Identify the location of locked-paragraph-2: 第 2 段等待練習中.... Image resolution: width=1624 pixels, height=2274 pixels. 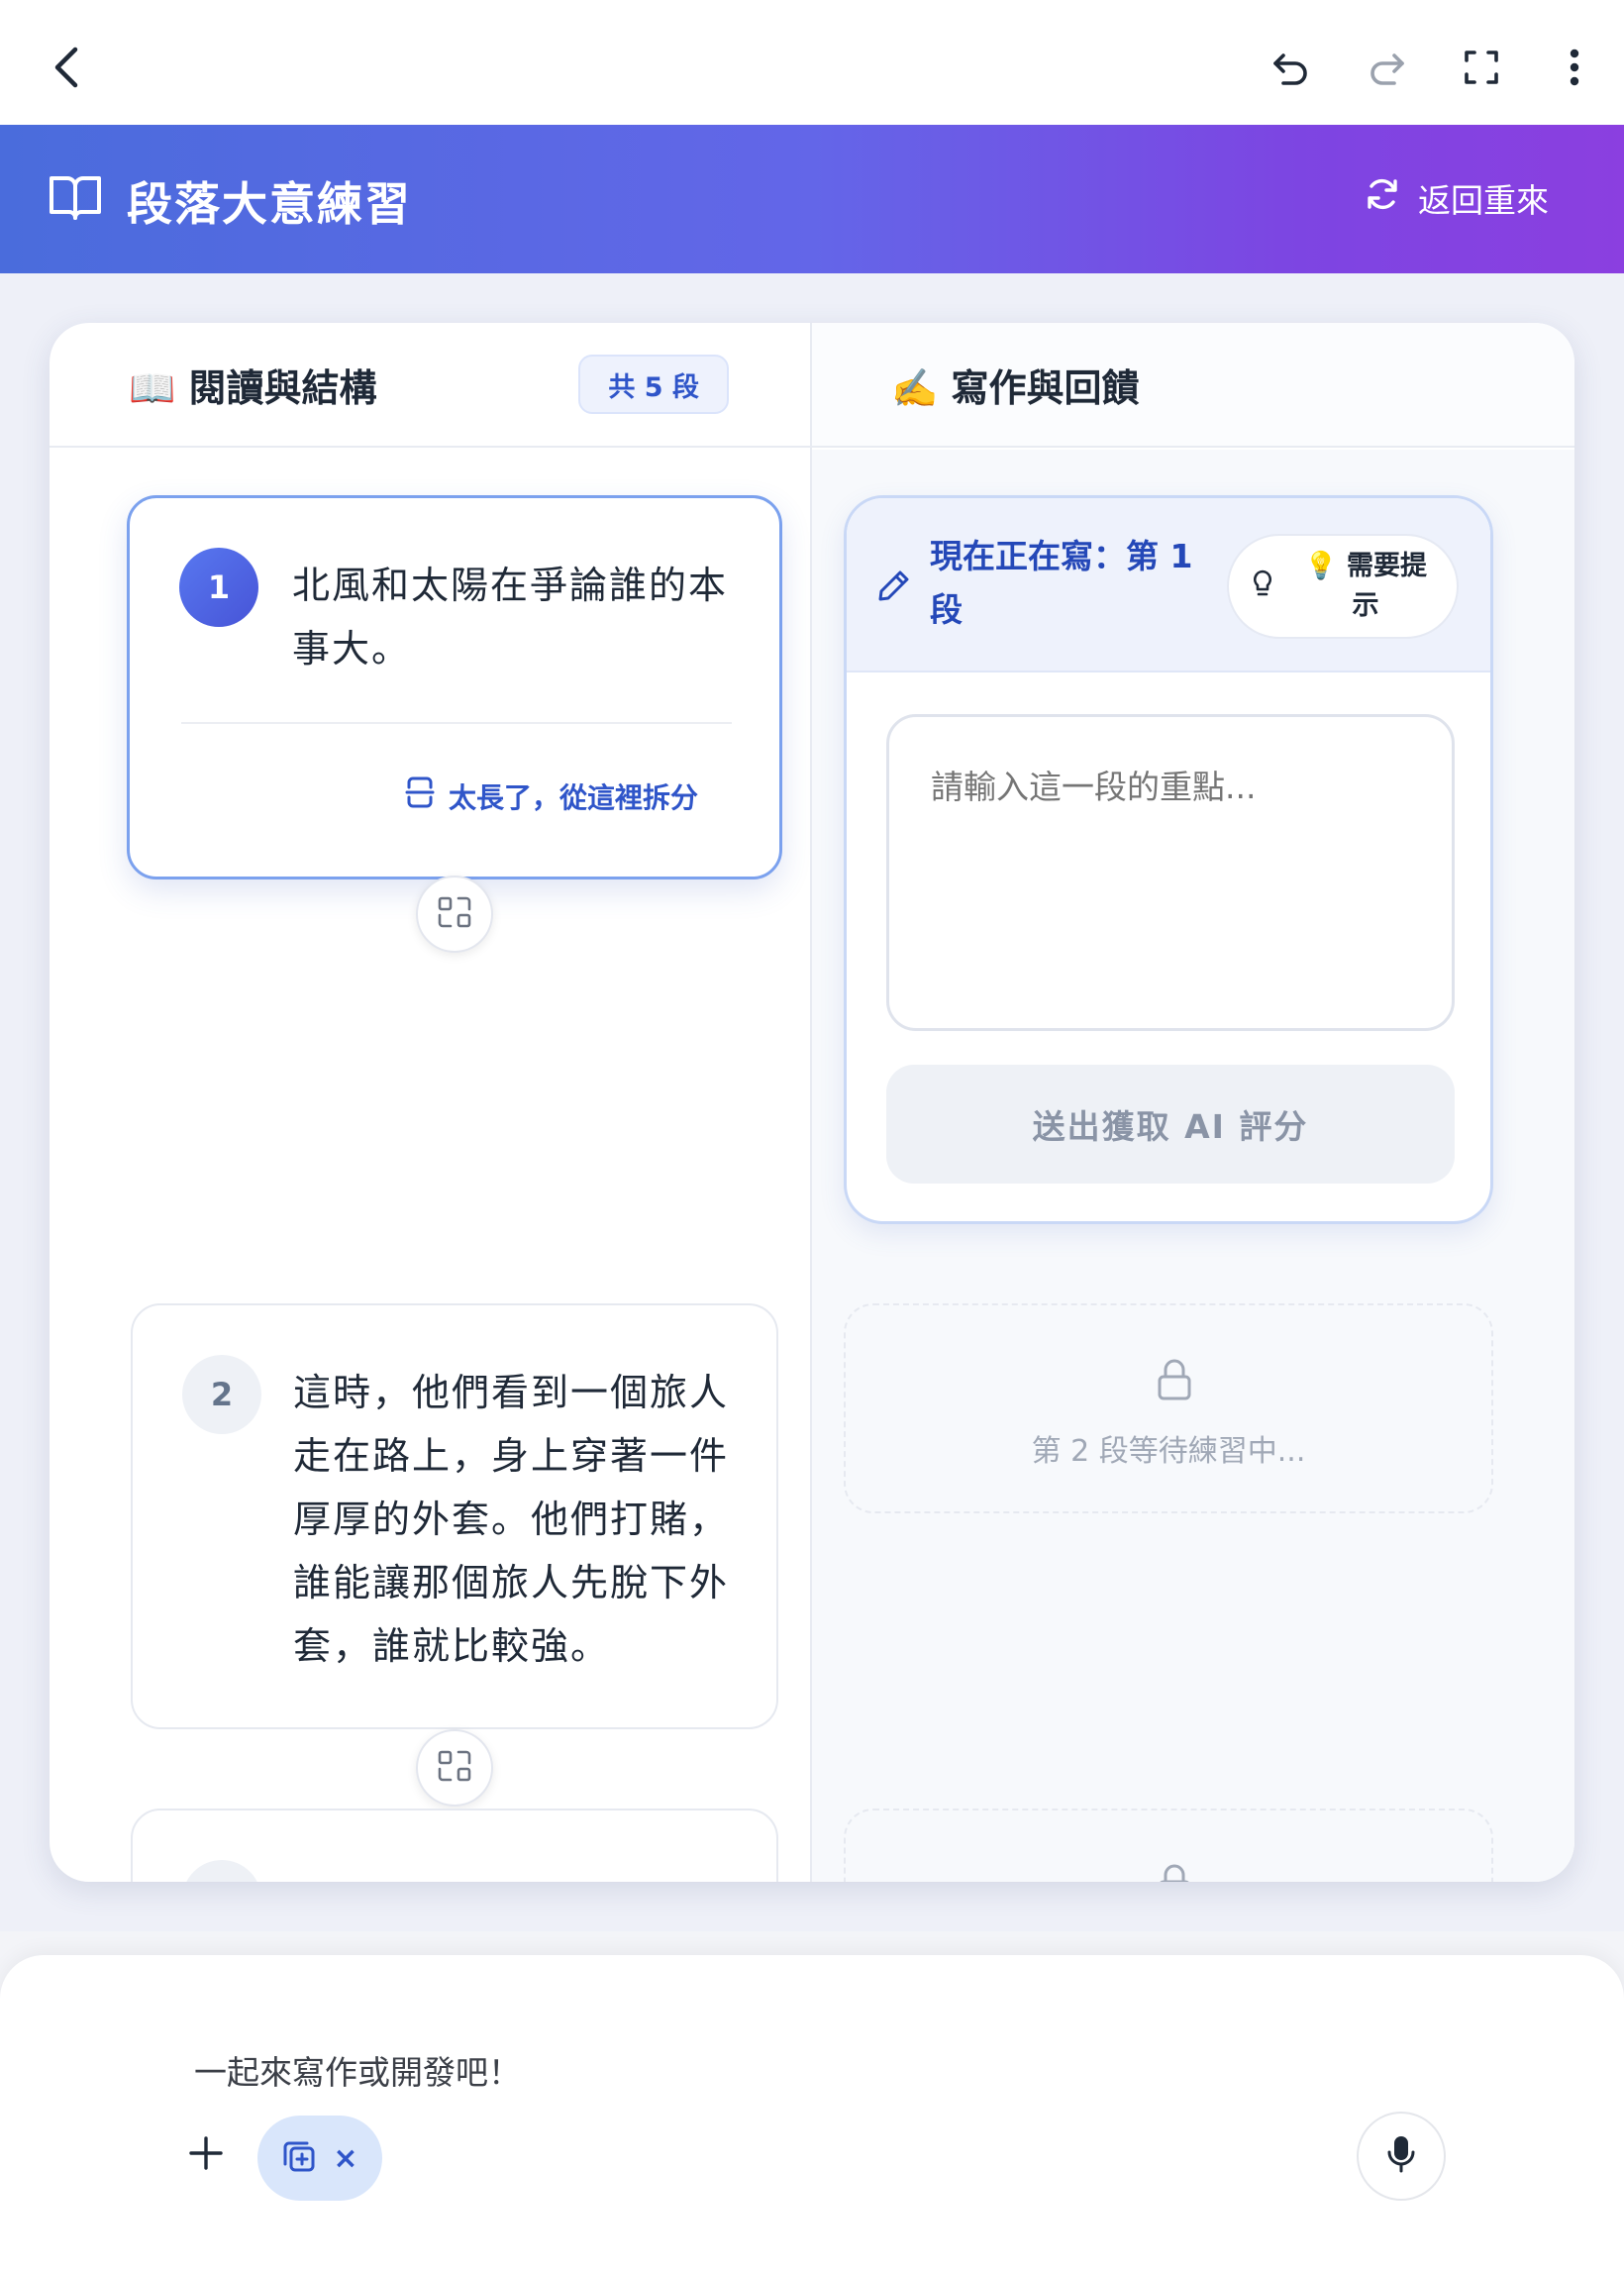
(1168, 1408).